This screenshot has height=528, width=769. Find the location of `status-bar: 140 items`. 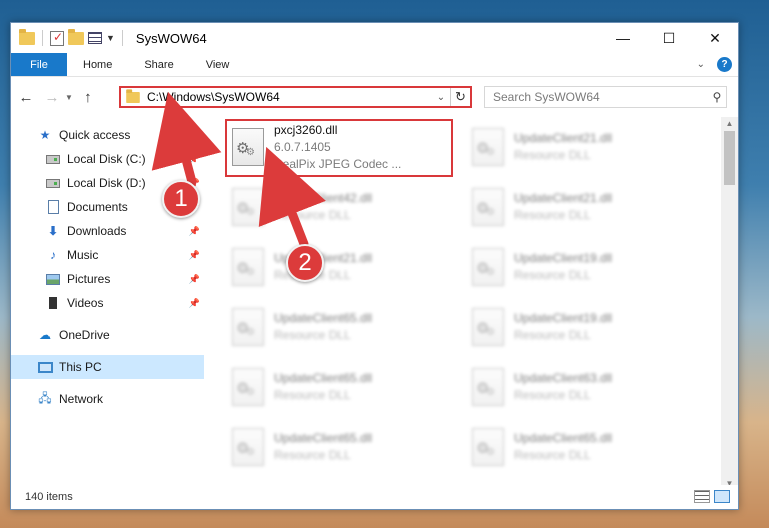

status-bar: 140 items is located at coordinates (374, 497).